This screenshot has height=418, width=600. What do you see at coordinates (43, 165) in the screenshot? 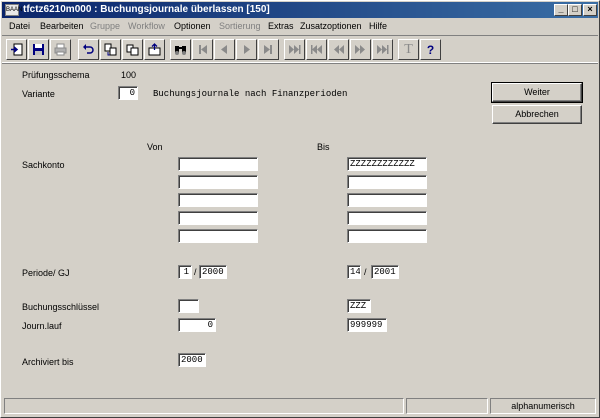
I see `sachkonto-label: Sachkonto` at bounding box center [43, 165].